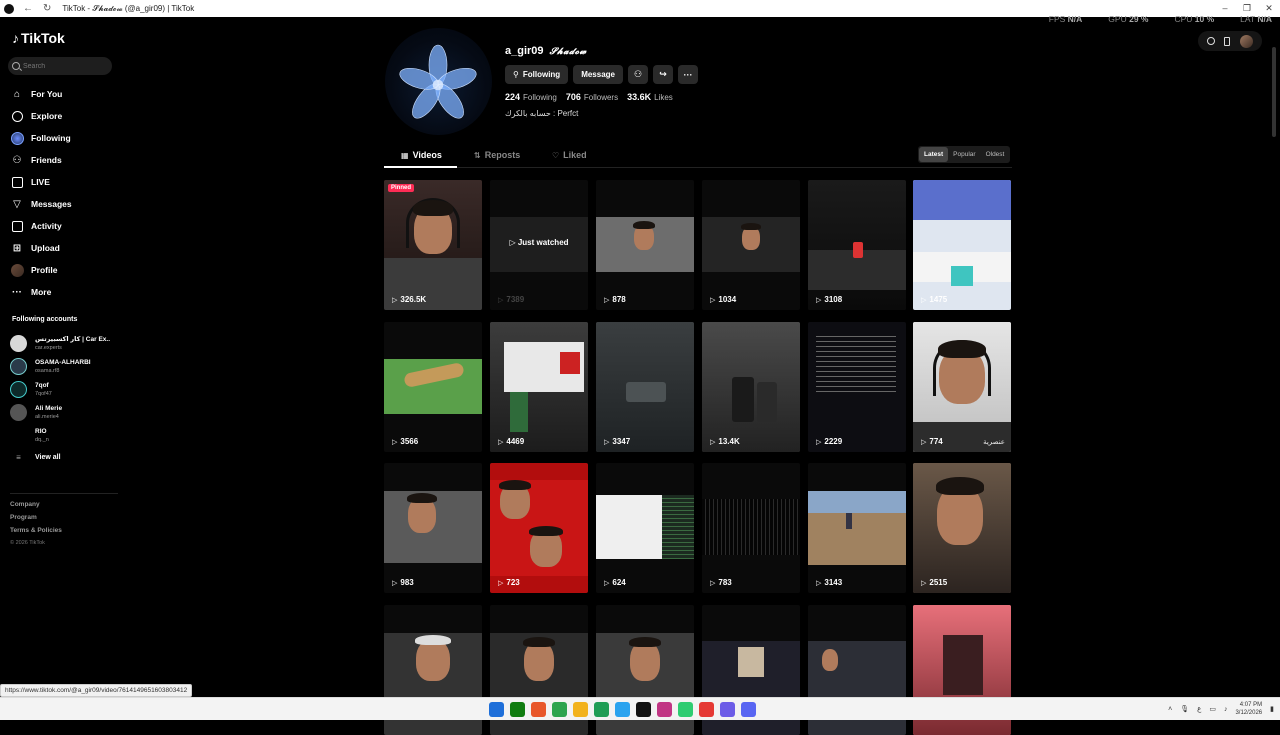 The image size is (1280, 735). What do you see at coordinates (15, 38) in the screenshot?
I see `tiktok-note-icon: ♪` at bounding box center [15, 38].